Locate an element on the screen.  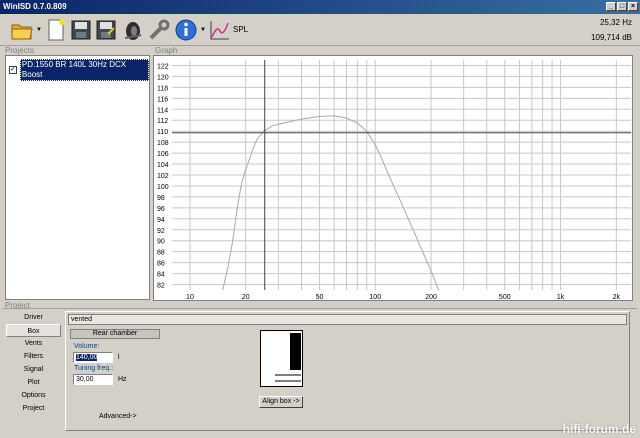
spl-label: SPL is located at coordinates (240, 29).